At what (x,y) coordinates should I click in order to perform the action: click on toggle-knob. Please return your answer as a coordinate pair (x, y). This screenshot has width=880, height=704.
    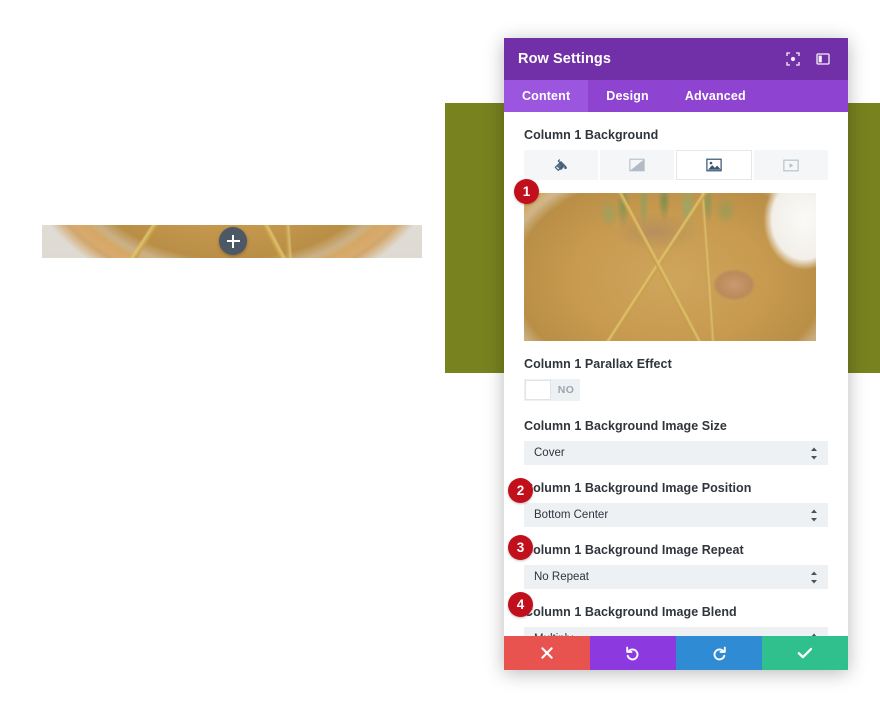
    Looking at the image, I should click on (538, 390).